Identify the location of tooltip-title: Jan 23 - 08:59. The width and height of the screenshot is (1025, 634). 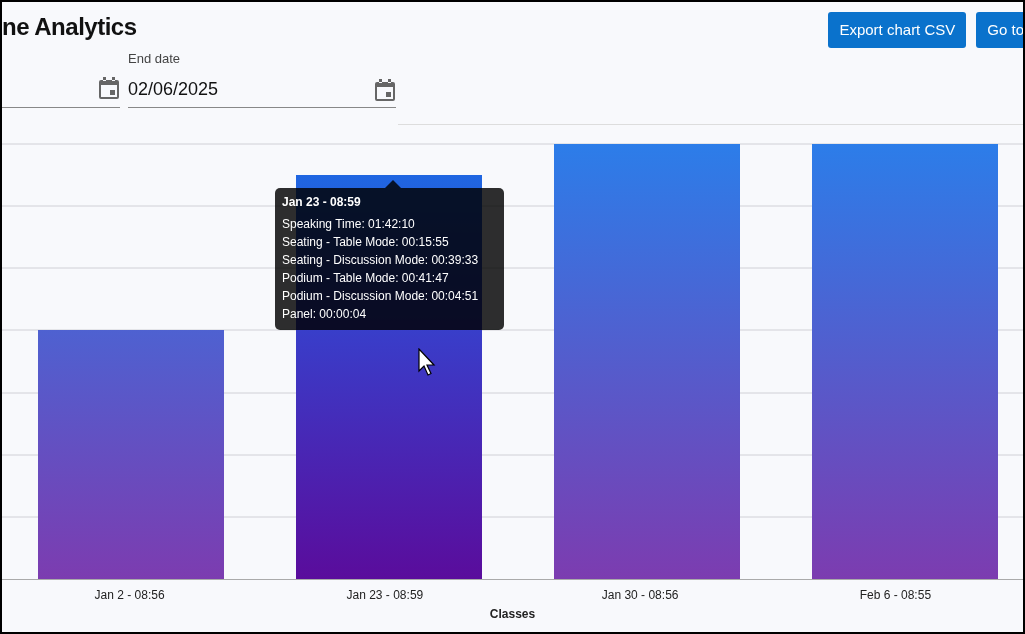
(322, 202).